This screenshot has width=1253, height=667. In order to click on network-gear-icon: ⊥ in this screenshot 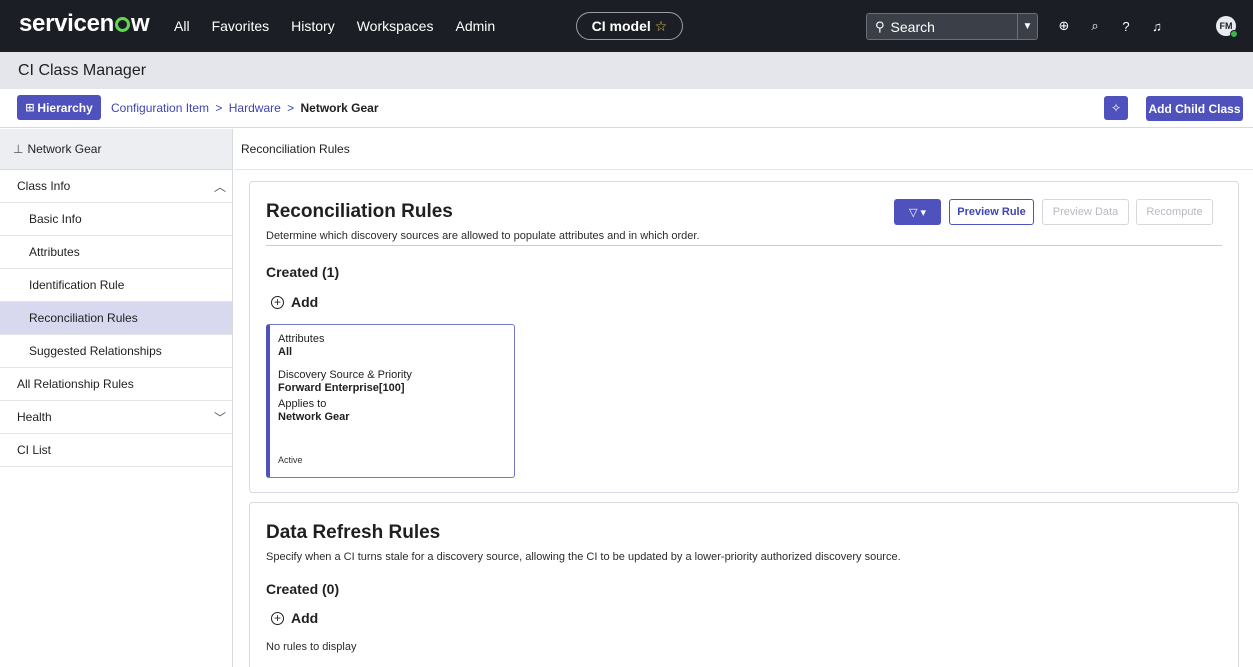, I will do `click(18, 149)`.